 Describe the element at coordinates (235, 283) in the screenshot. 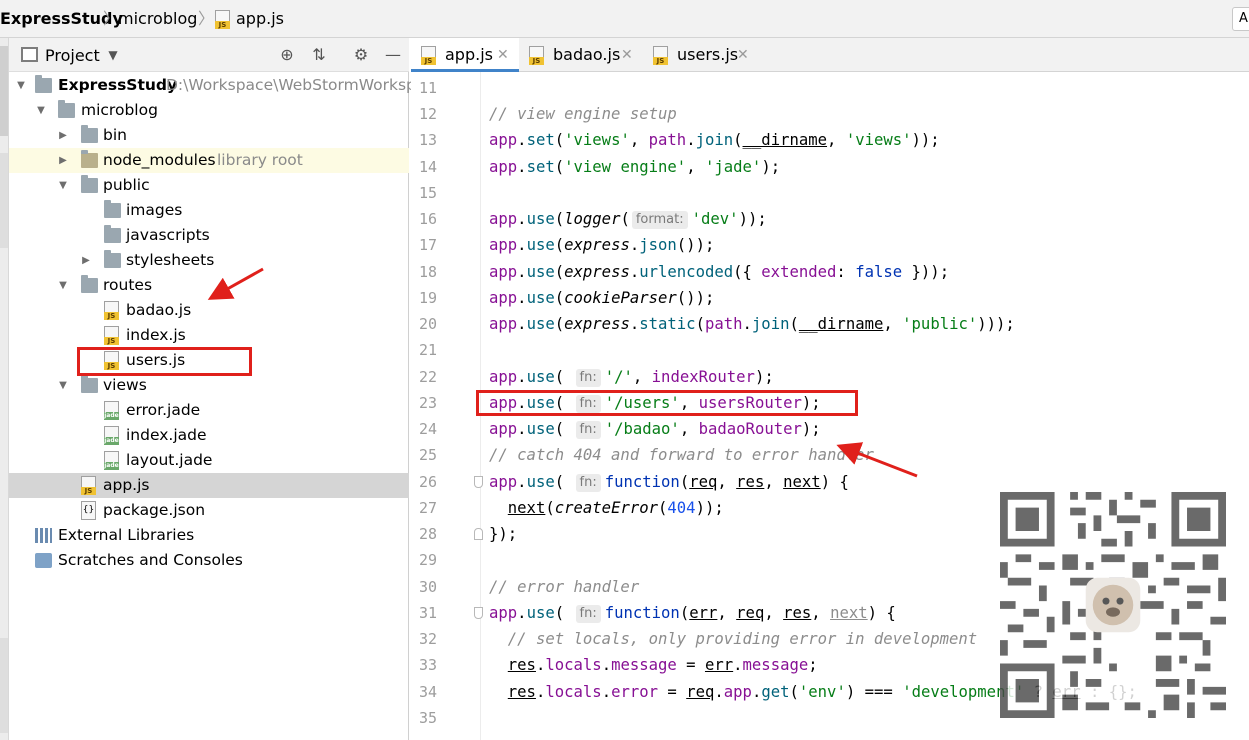

I see `annotation-arrow-badao-file` at that location.